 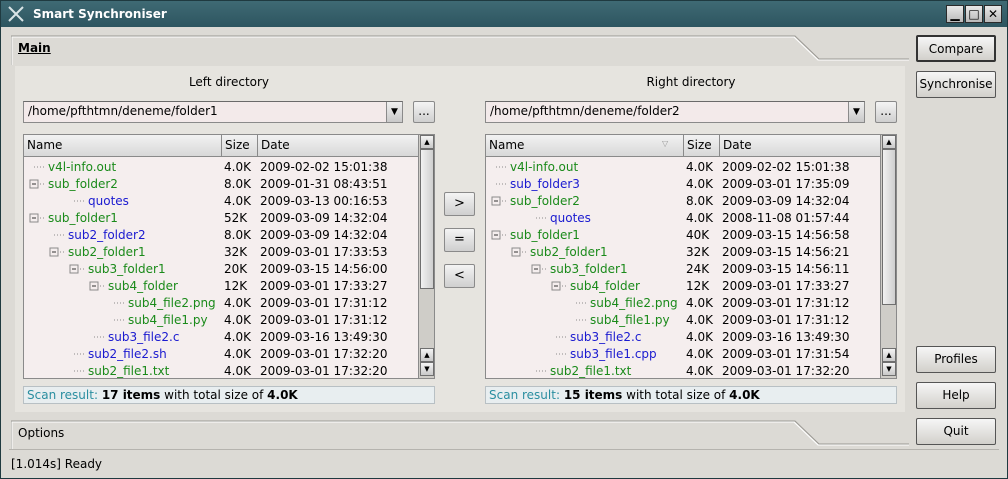 I want to click on file-size: 40K, so click(x=698, y=235).